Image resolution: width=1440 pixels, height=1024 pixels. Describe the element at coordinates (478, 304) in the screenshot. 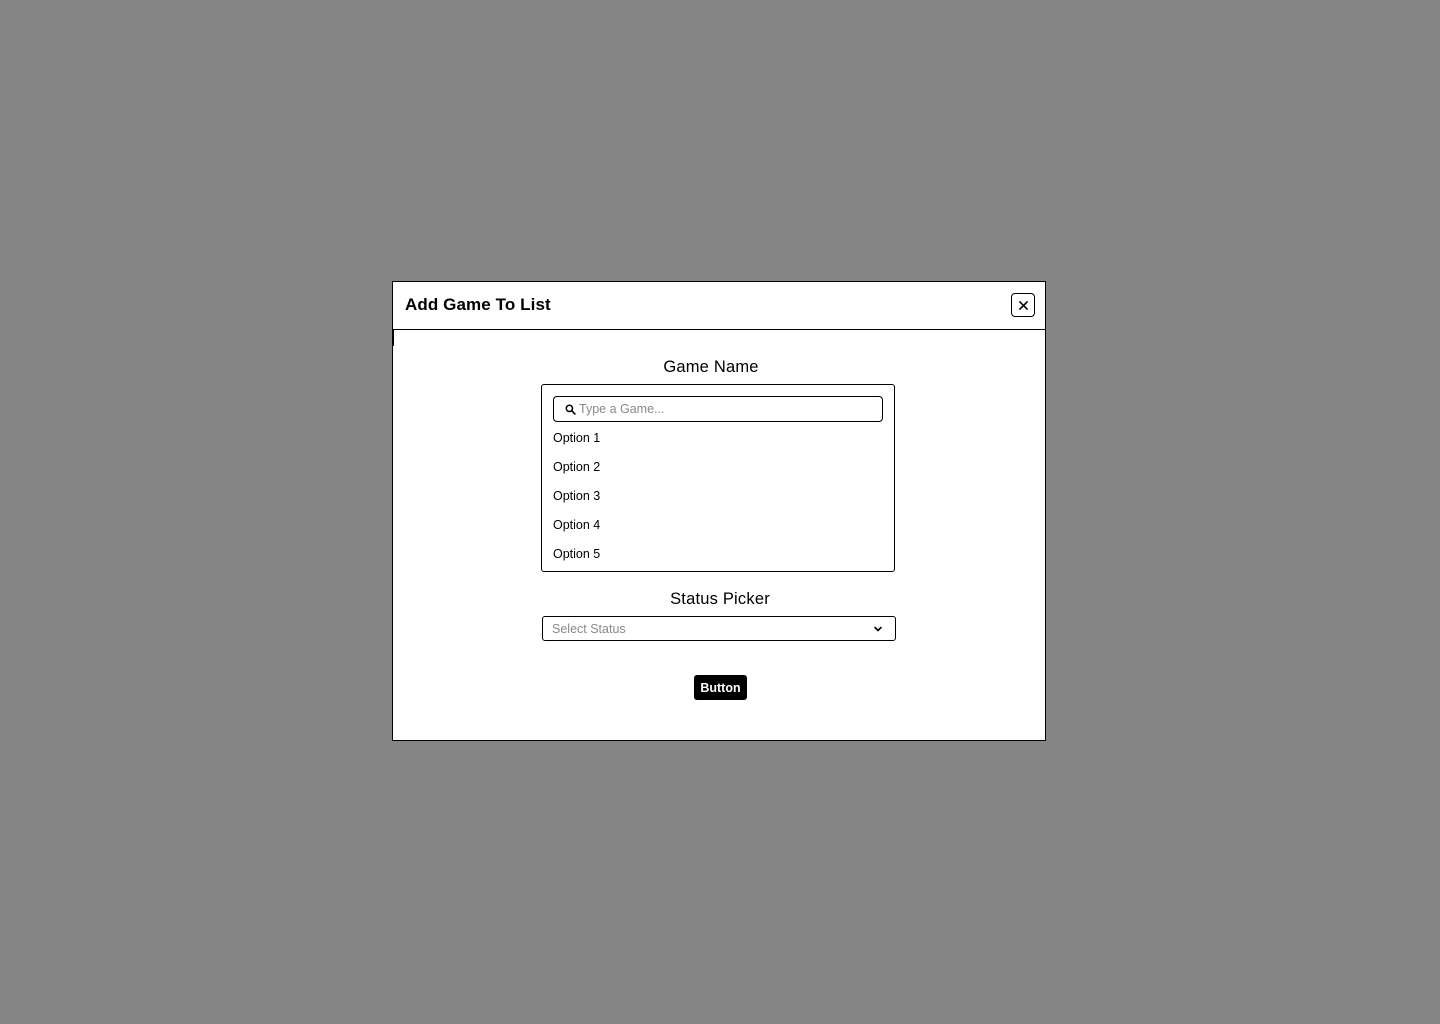

I see `modal-title: Add Game To List` at that location.